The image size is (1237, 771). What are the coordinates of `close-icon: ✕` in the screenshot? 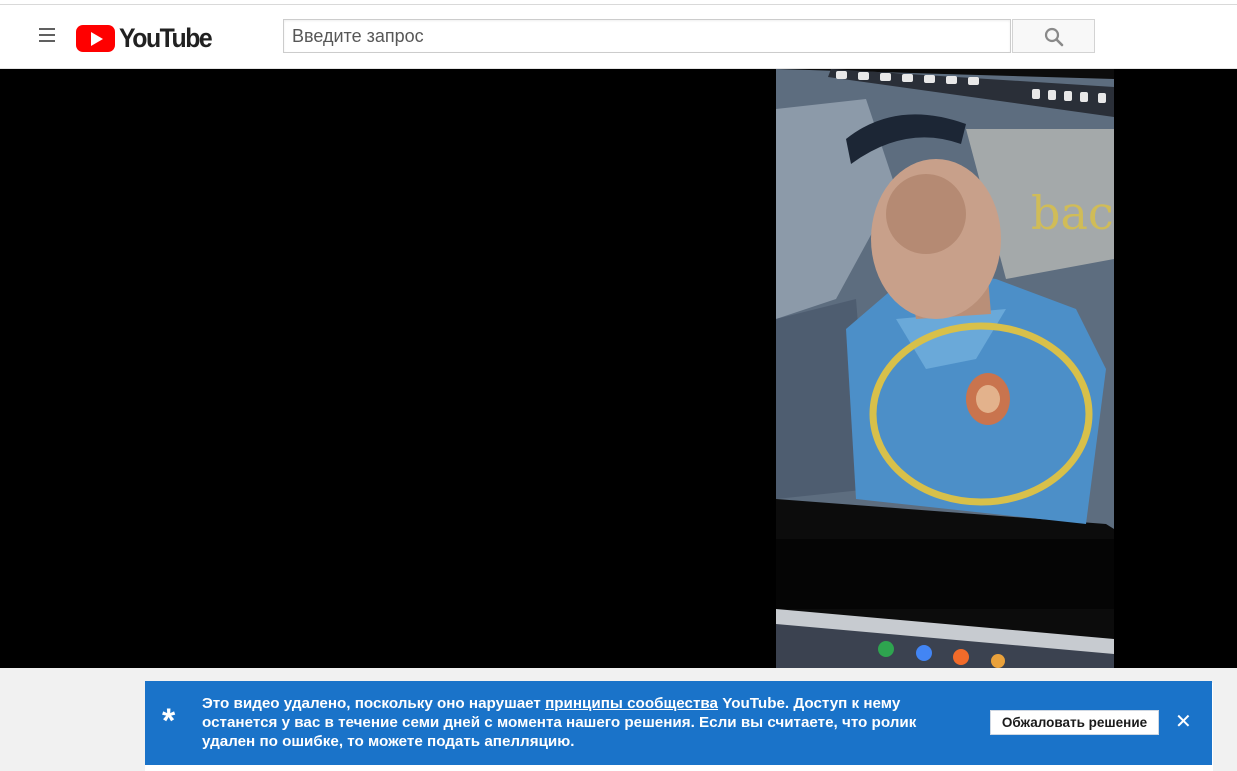 It's located at (1183, 722).